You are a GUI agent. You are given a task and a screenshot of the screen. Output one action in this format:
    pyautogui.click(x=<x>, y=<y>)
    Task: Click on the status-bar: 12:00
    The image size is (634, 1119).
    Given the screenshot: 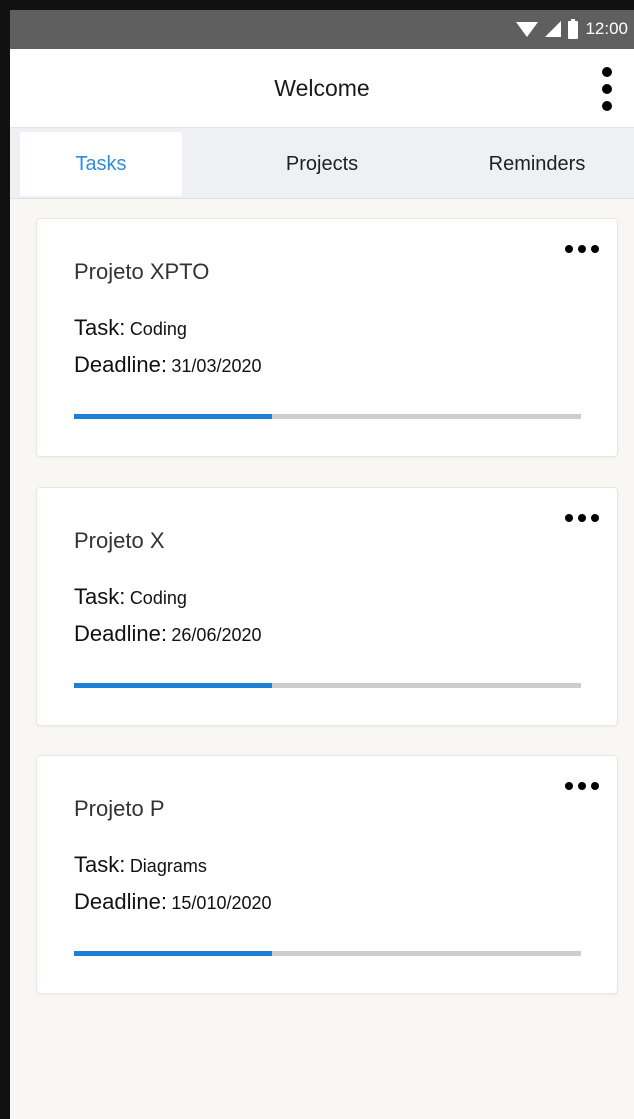 What is the action you would take?
    pyautogui.click(x=322, y=29)
    